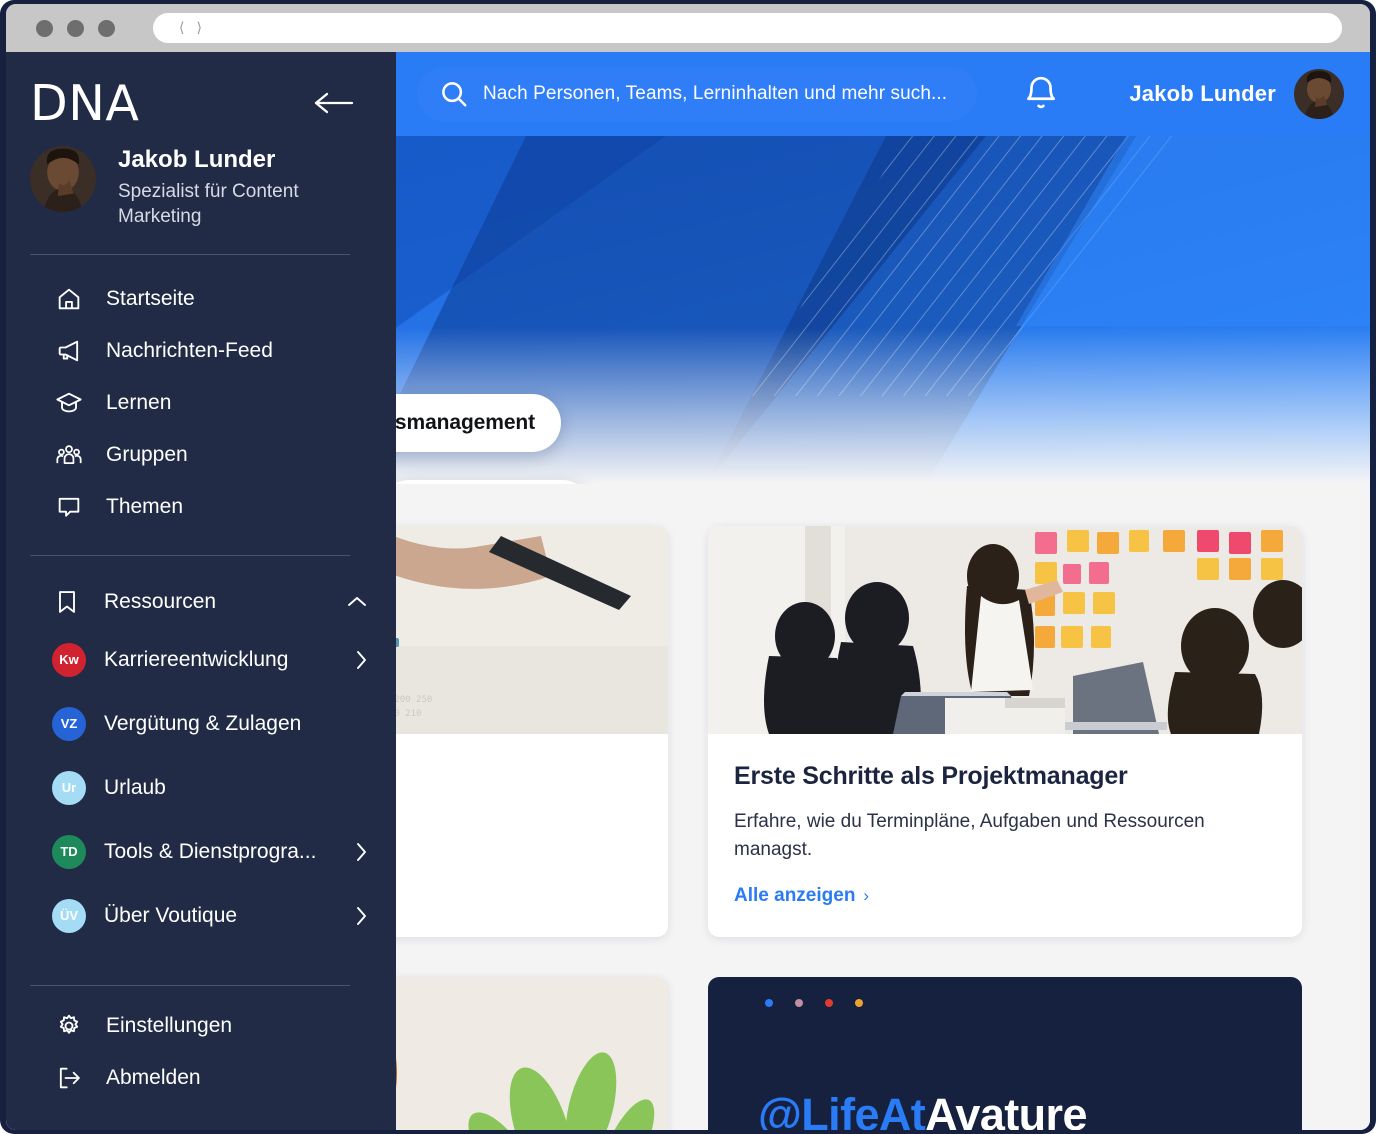 The height and width of the screenshot is (1134, 1376). I want to click on sidebar-item-ueber-voutique: ÜV Über Voutique, so click(201, 916).